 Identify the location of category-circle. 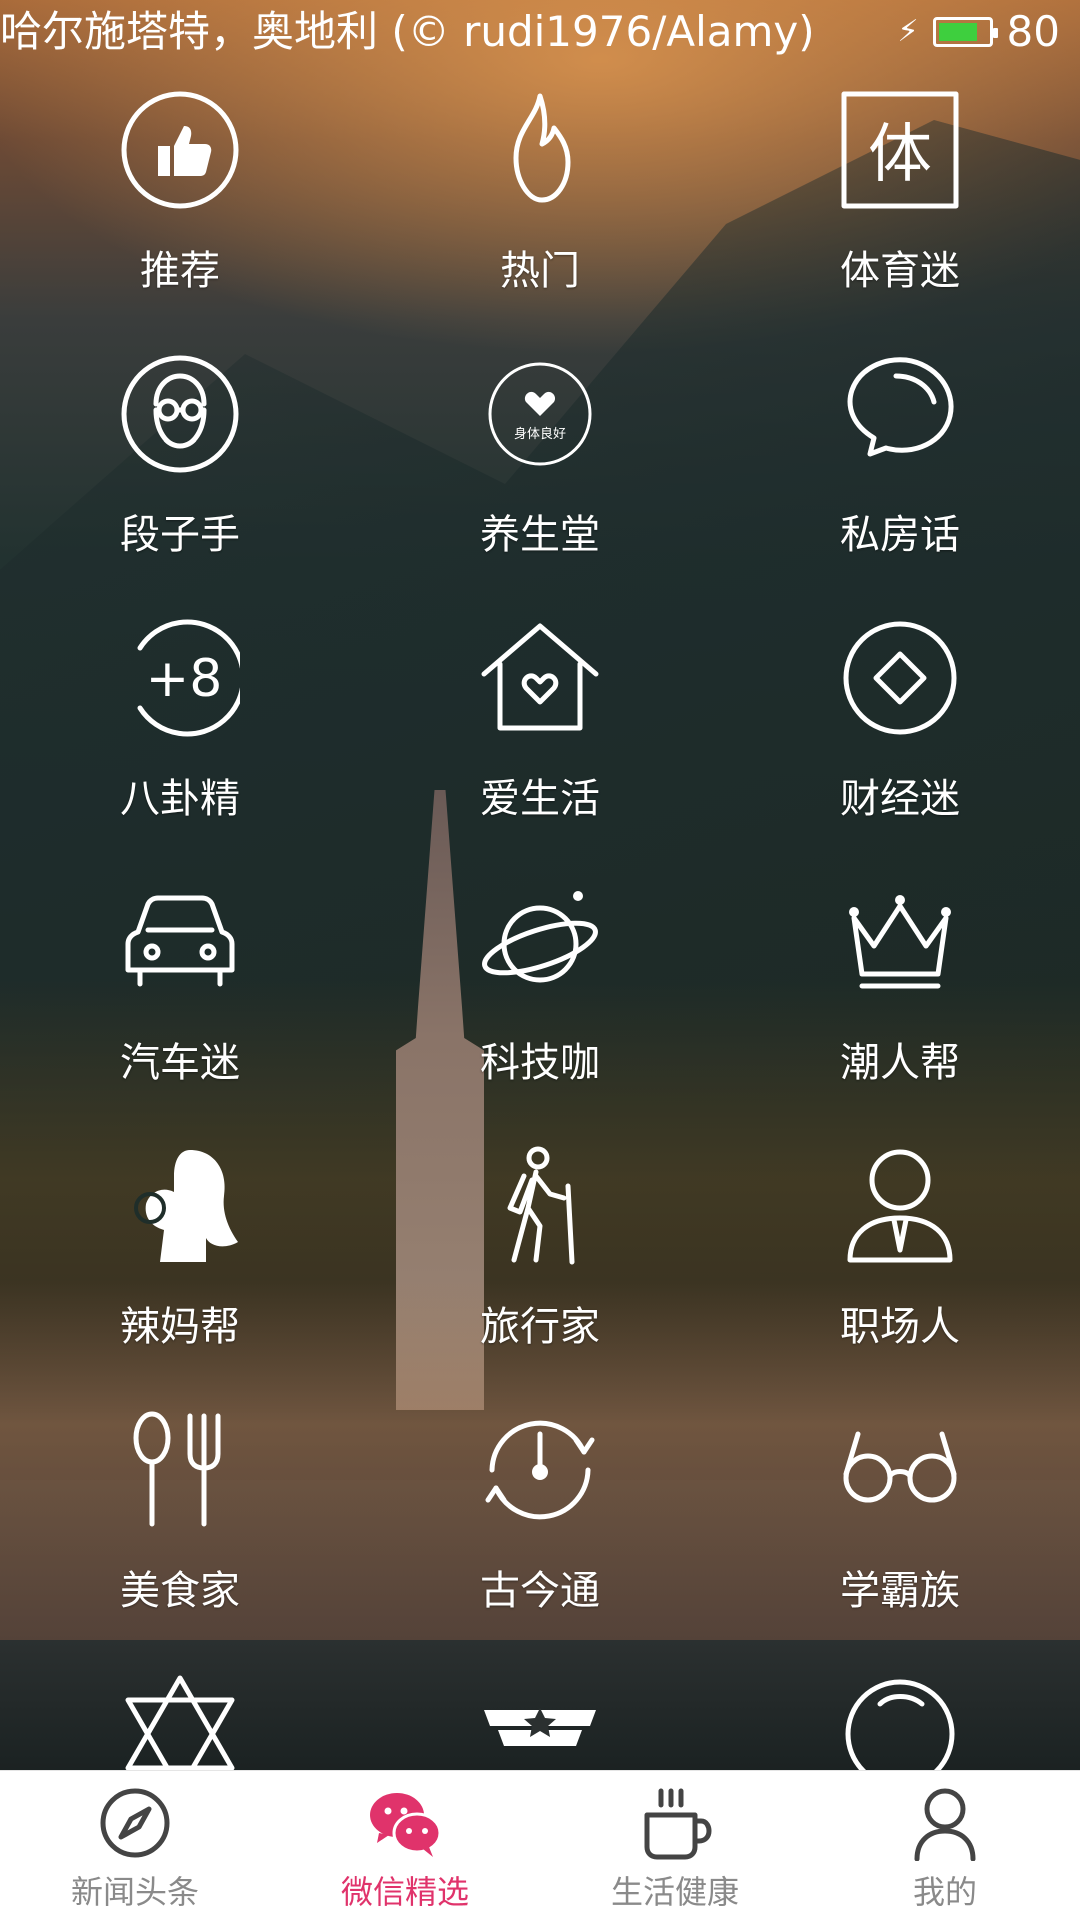
(900, 1722).